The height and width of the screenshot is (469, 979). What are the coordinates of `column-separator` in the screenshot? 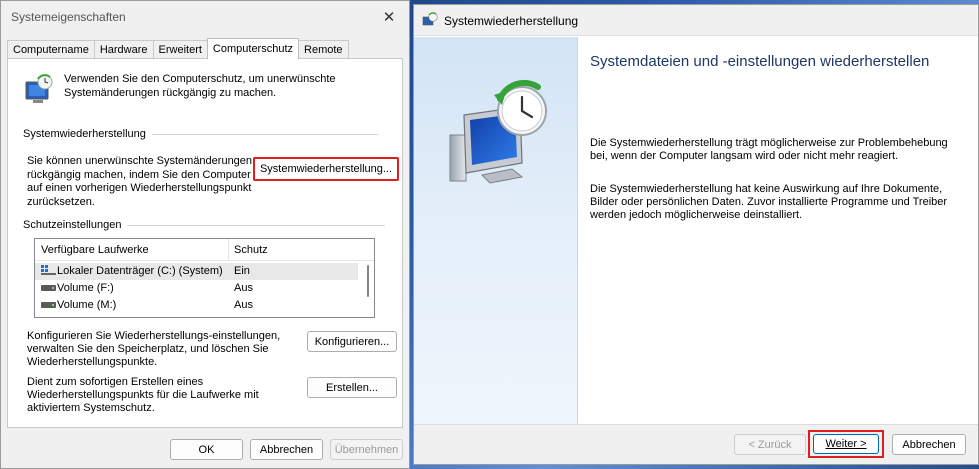 It's located at (228, 250).